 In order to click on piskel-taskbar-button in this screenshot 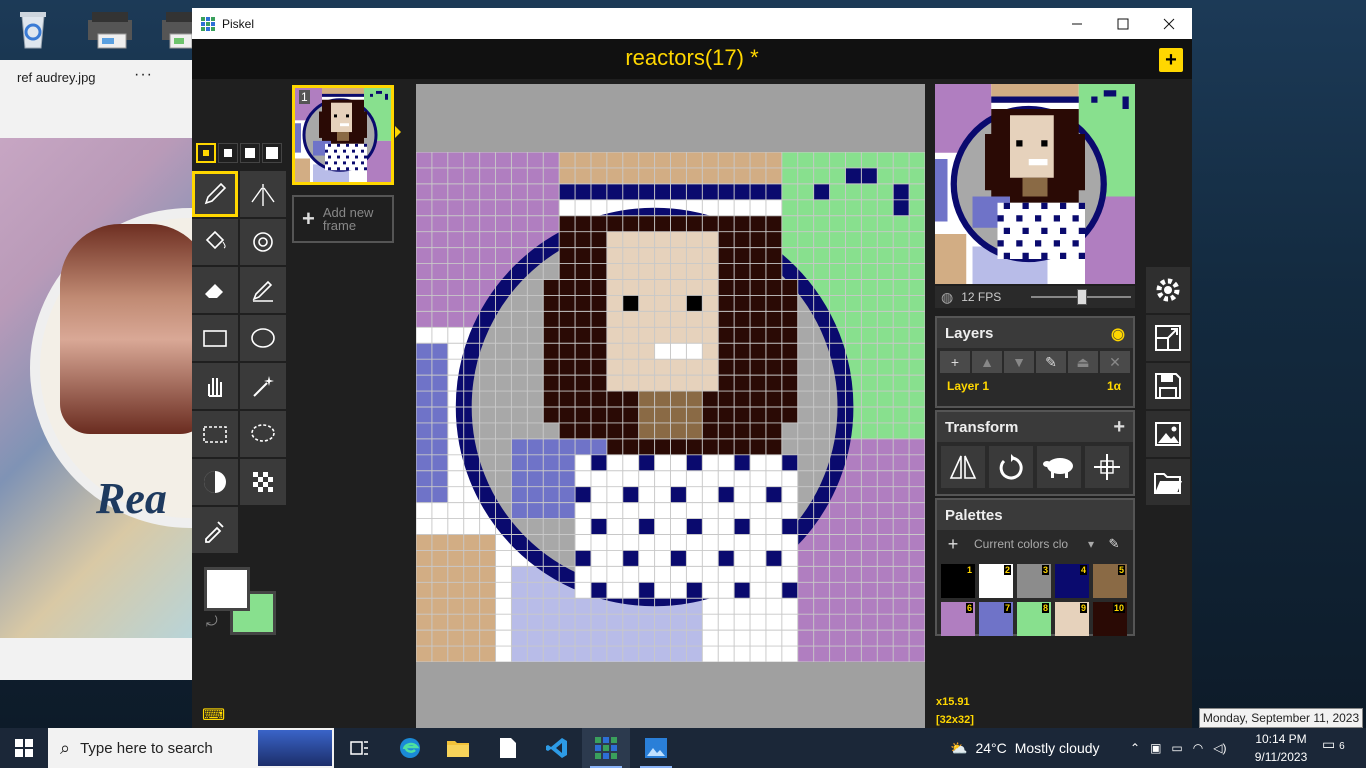, I will do `click(606, 748)`.